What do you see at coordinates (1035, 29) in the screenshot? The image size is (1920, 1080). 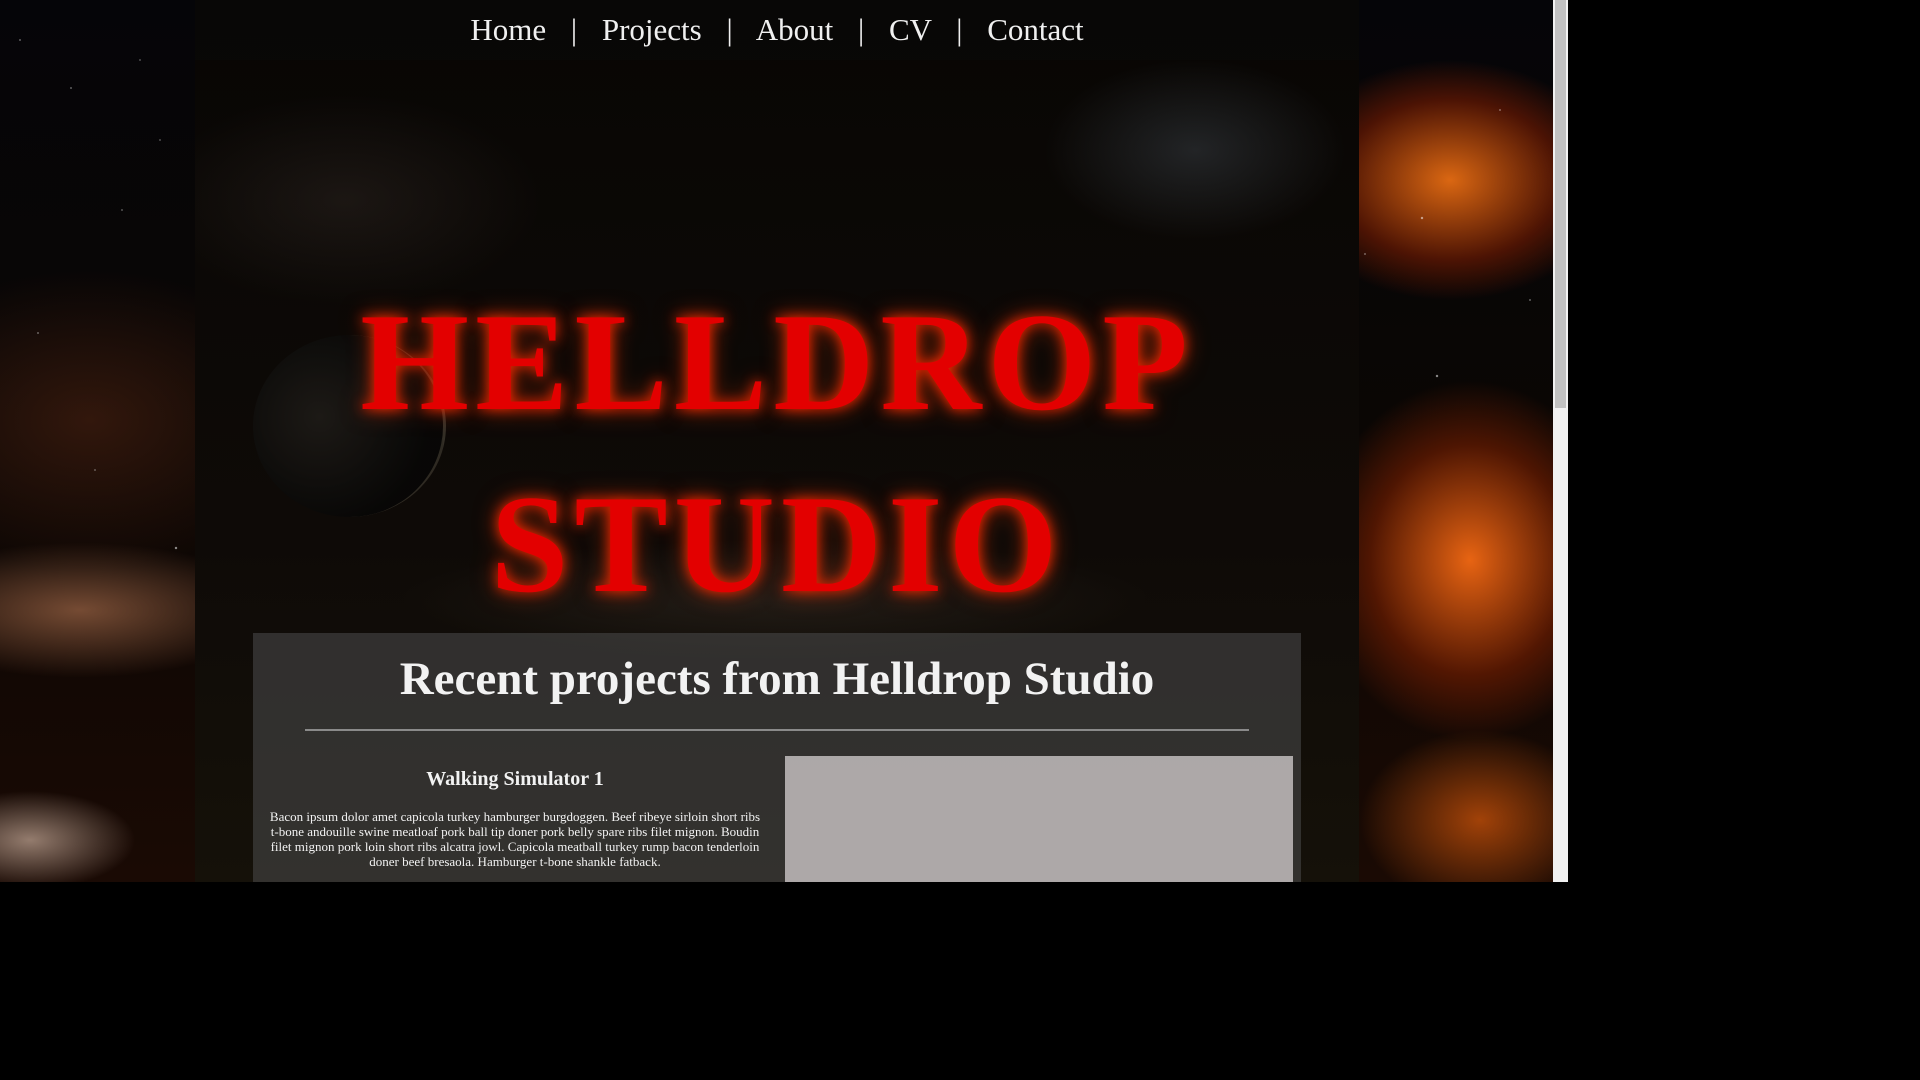 I see `nav-contact-link: Contact` at bounding box center [1035, 29].